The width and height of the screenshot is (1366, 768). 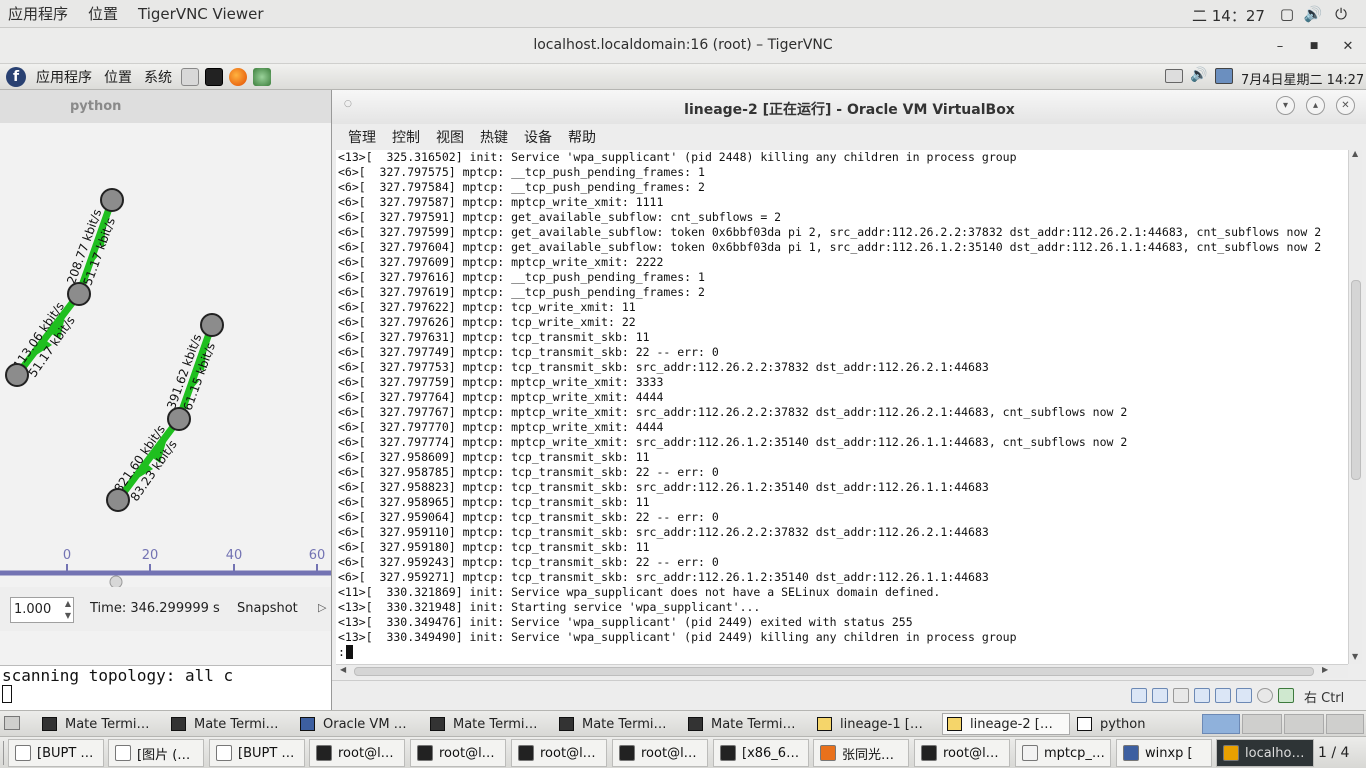 I want to click on left-terminal: scanning topology: all c, so click(x=165, y=687).